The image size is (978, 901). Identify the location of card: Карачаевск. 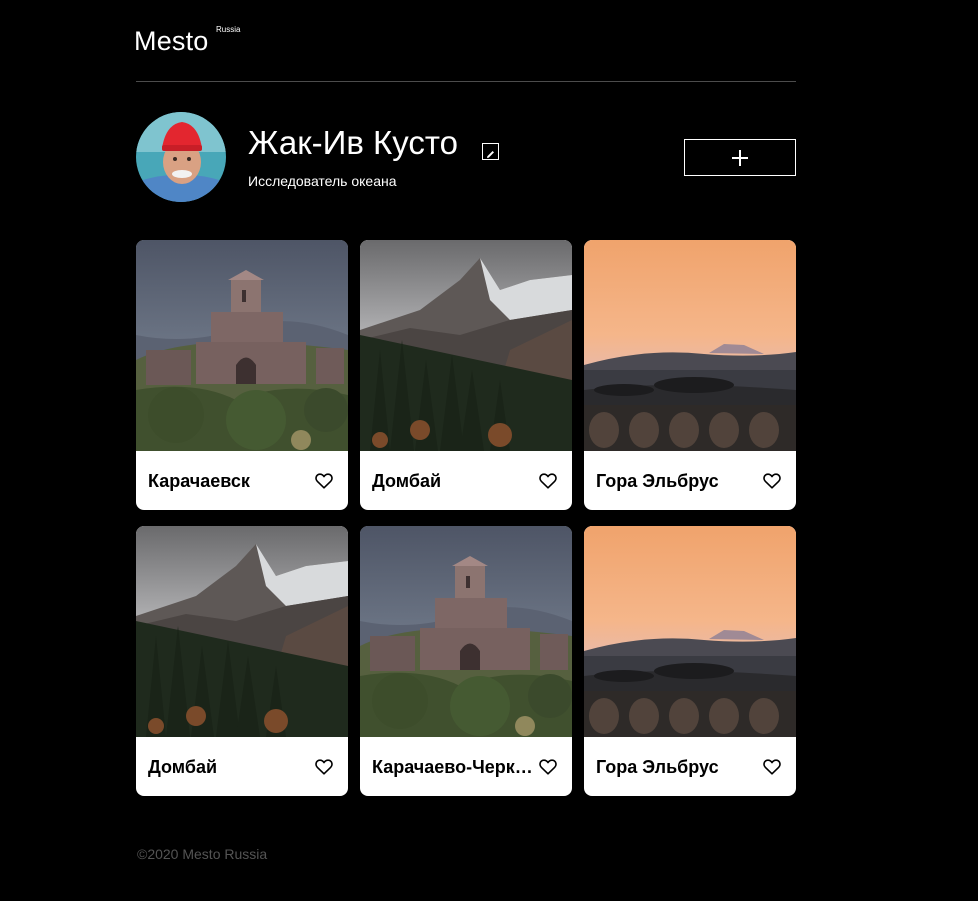
(242, 375).